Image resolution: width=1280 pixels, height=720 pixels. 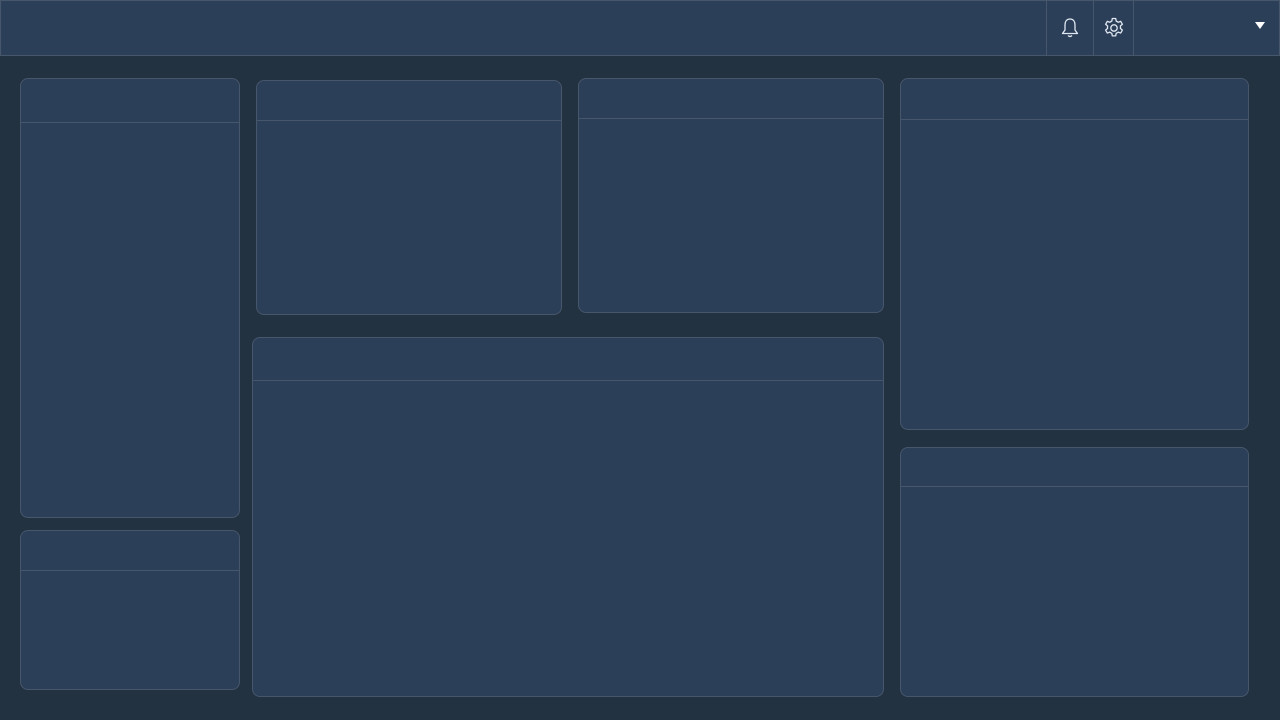 I want to click on panel-right-top, so click(x=1074, y=254).